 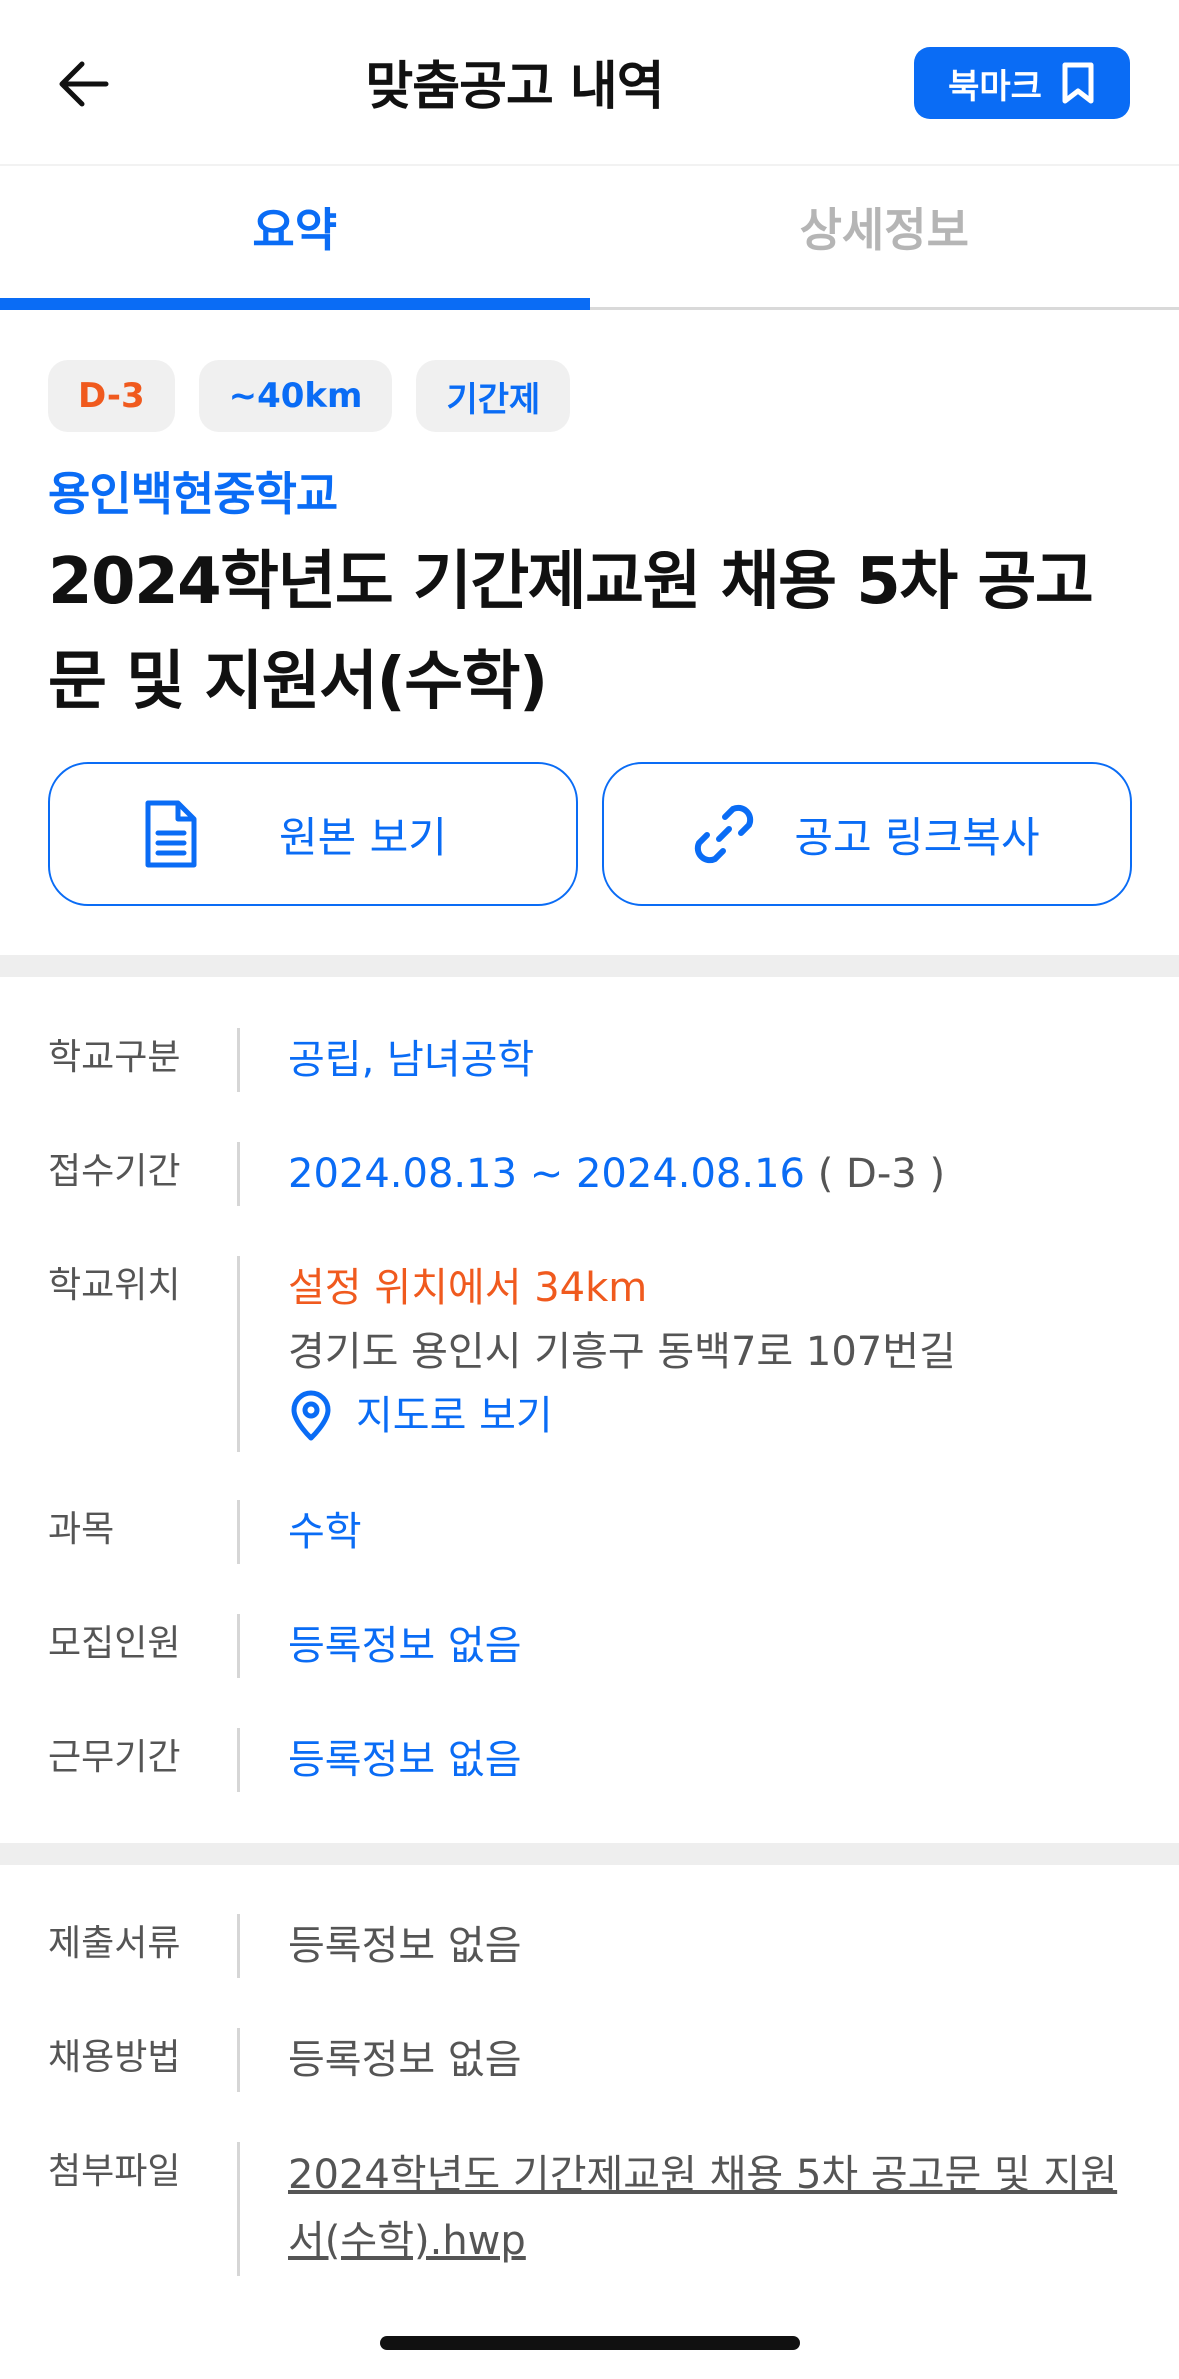 What do you see at coordinates (111, 396) in the screenshot?
I see `deadline-badge: D-3` at bounding box center [111, 396].